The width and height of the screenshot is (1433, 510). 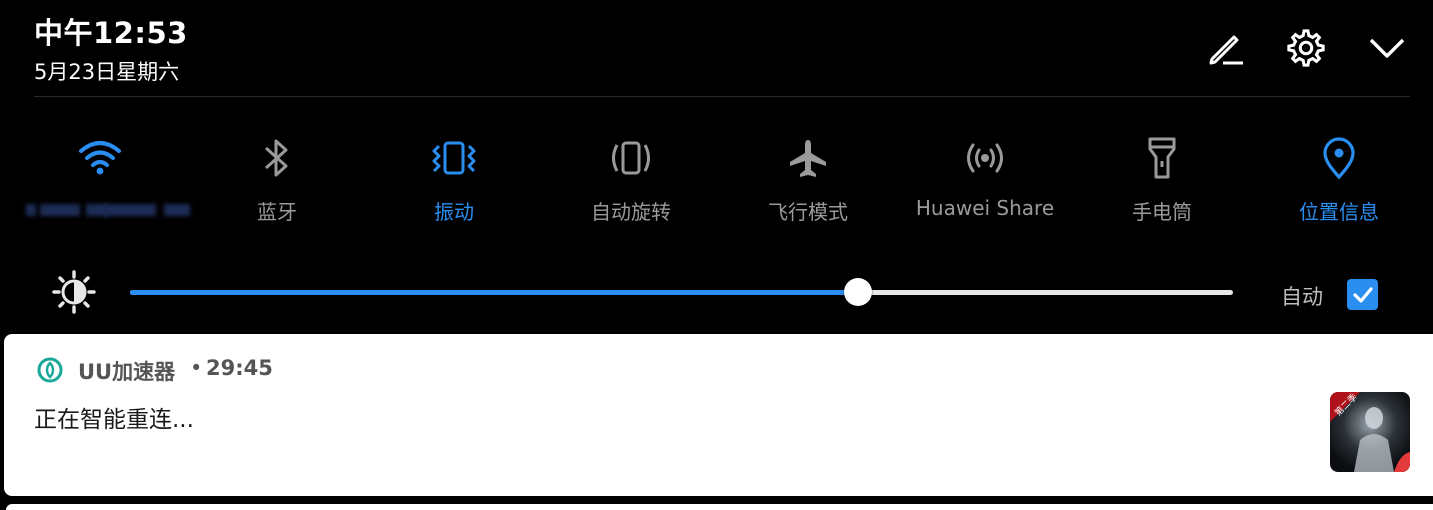 What do you see at coordinates (454, 183) in the screenshot?
I see `tile-vibrate: 振动` at bounding box center [454, 183].